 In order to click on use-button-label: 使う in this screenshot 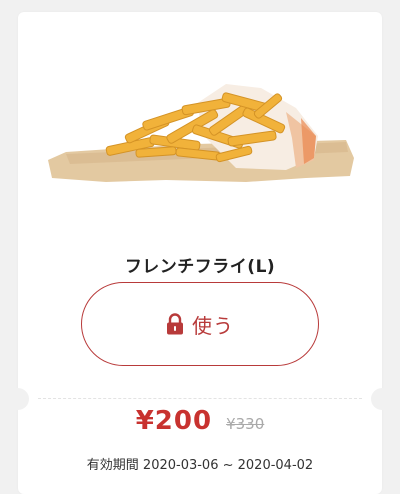, I will do `click(213, 325)`.